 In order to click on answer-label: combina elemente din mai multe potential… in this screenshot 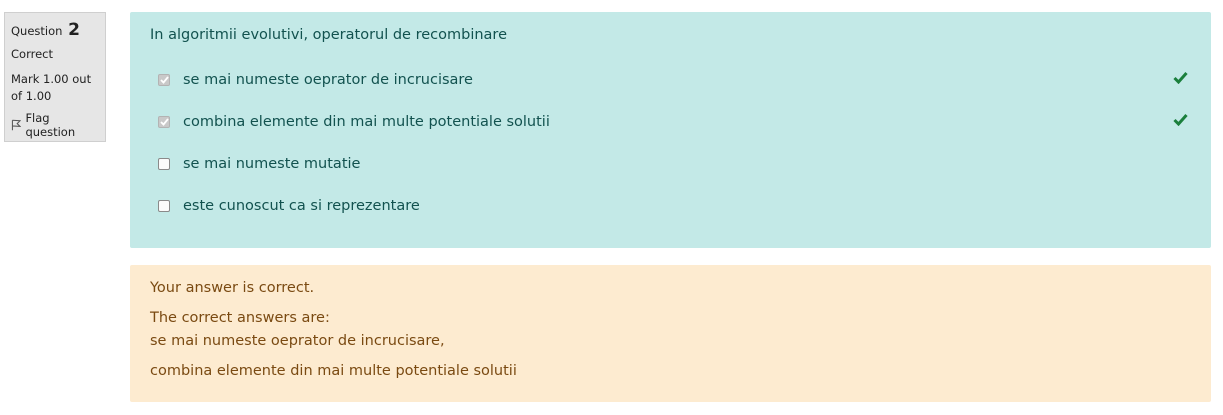, I will do `click(366, 122)`.